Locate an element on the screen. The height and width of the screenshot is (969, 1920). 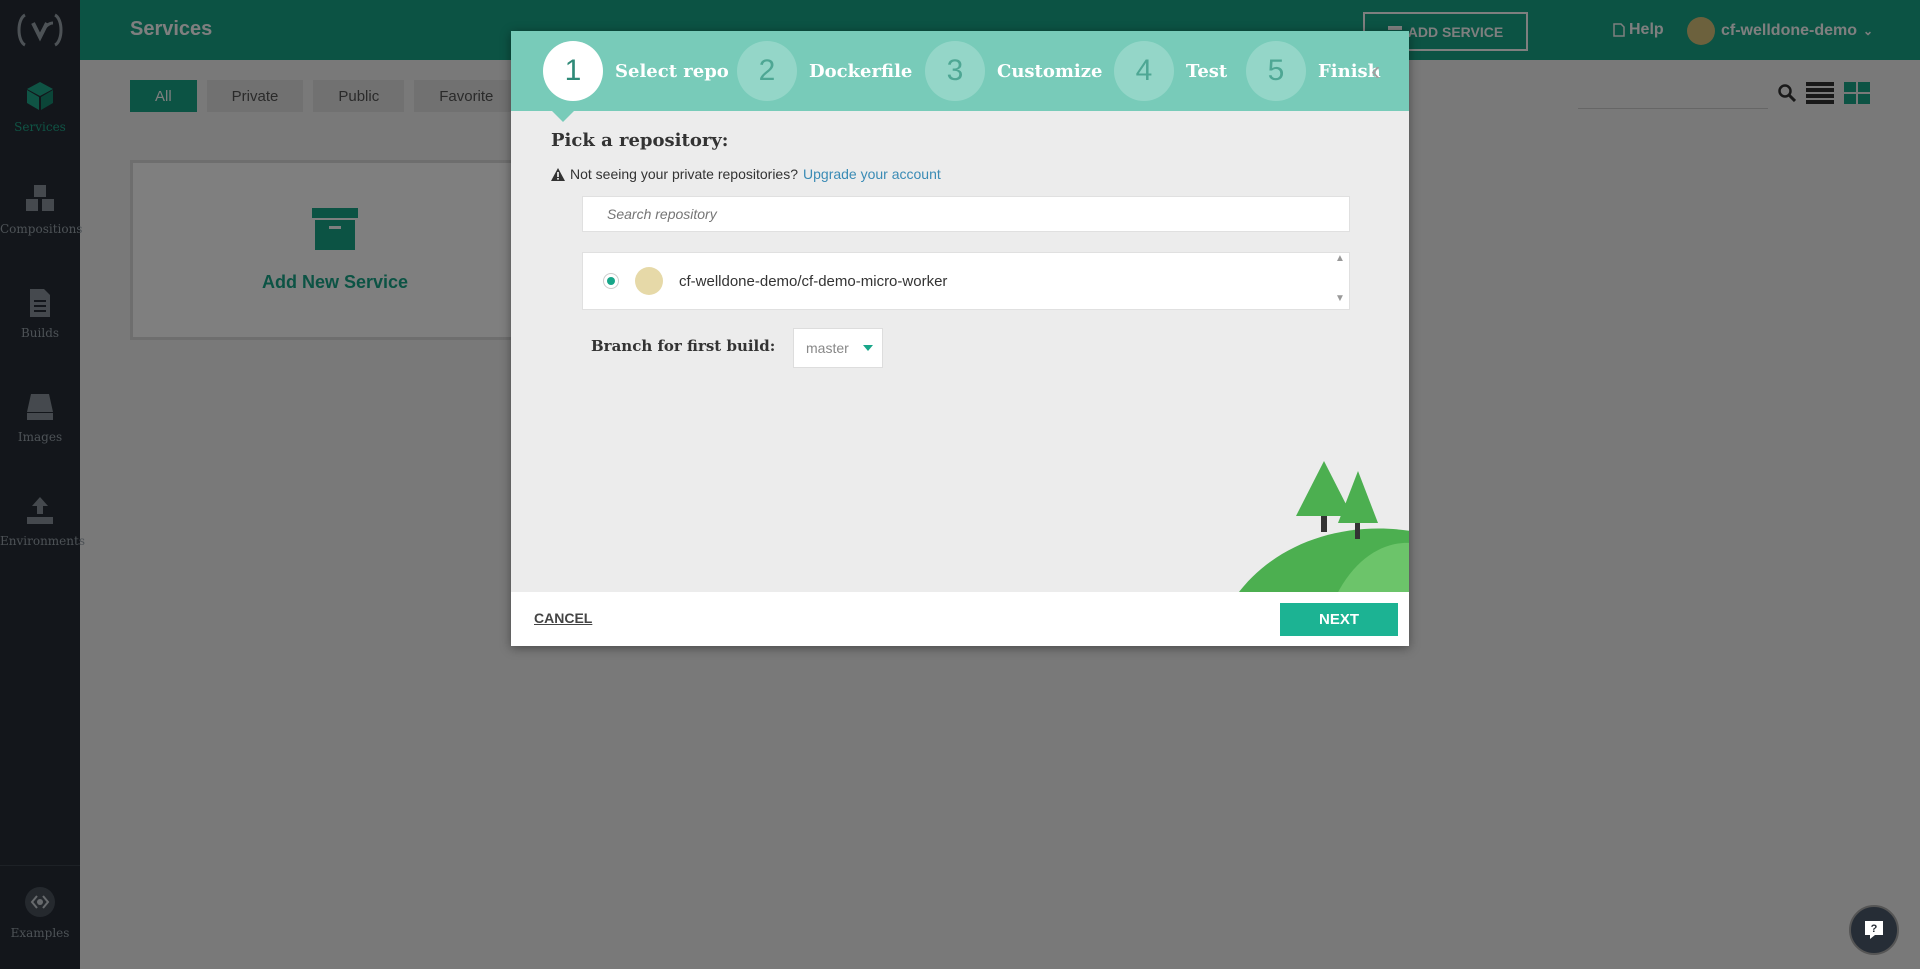
repo-name: cf-welldone-demo/cf-demo-micro-worker is located at coordinates (813, 281).